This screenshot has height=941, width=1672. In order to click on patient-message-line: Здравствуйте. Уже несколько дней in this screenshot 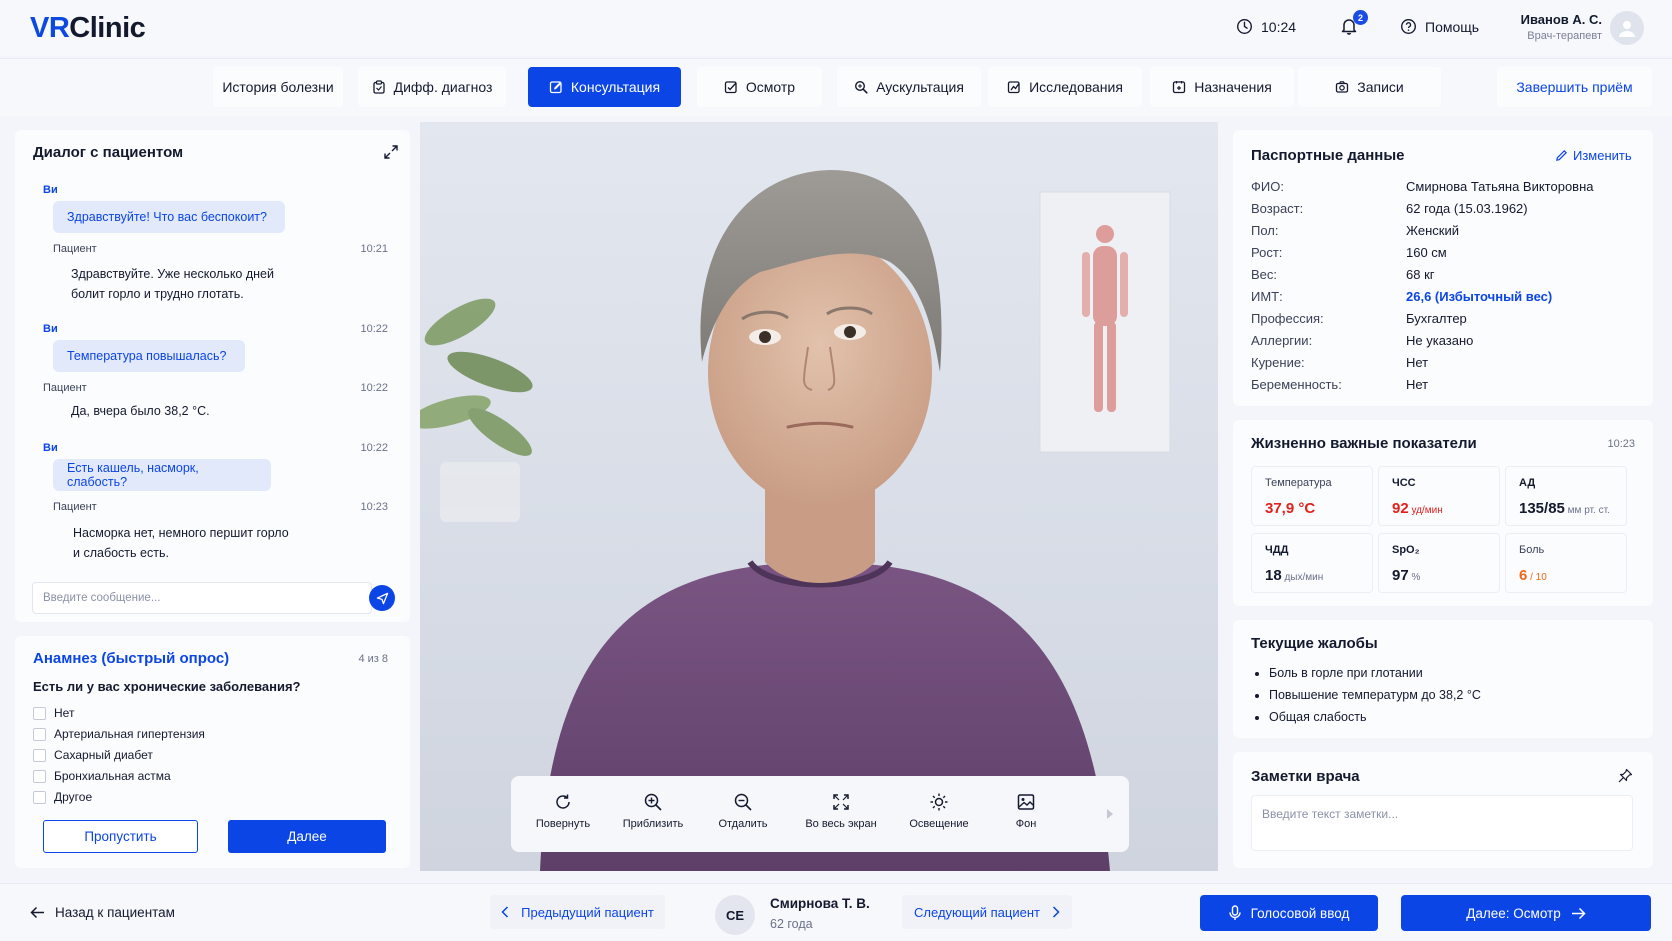, I will do `click(172, 274)`.